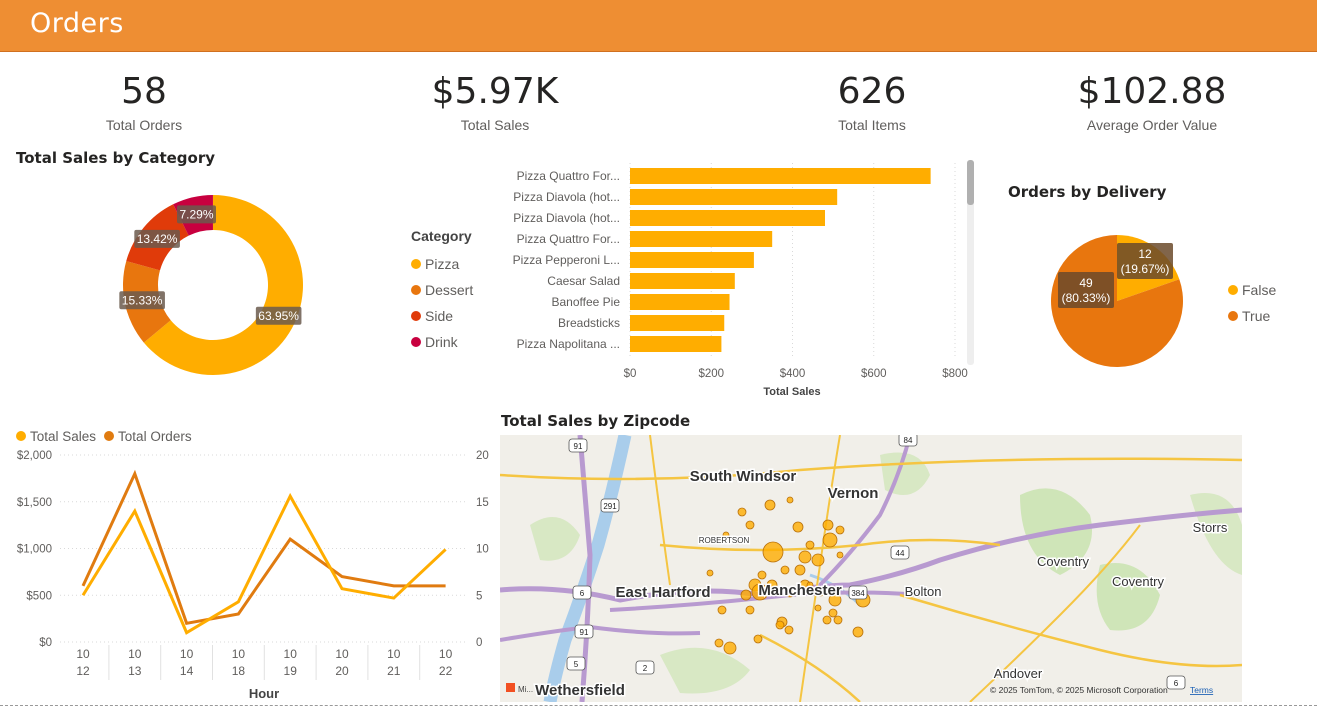 This screenshot has height=708, width=1317. I want to click on header-bar: Orders, so click(658, 26).